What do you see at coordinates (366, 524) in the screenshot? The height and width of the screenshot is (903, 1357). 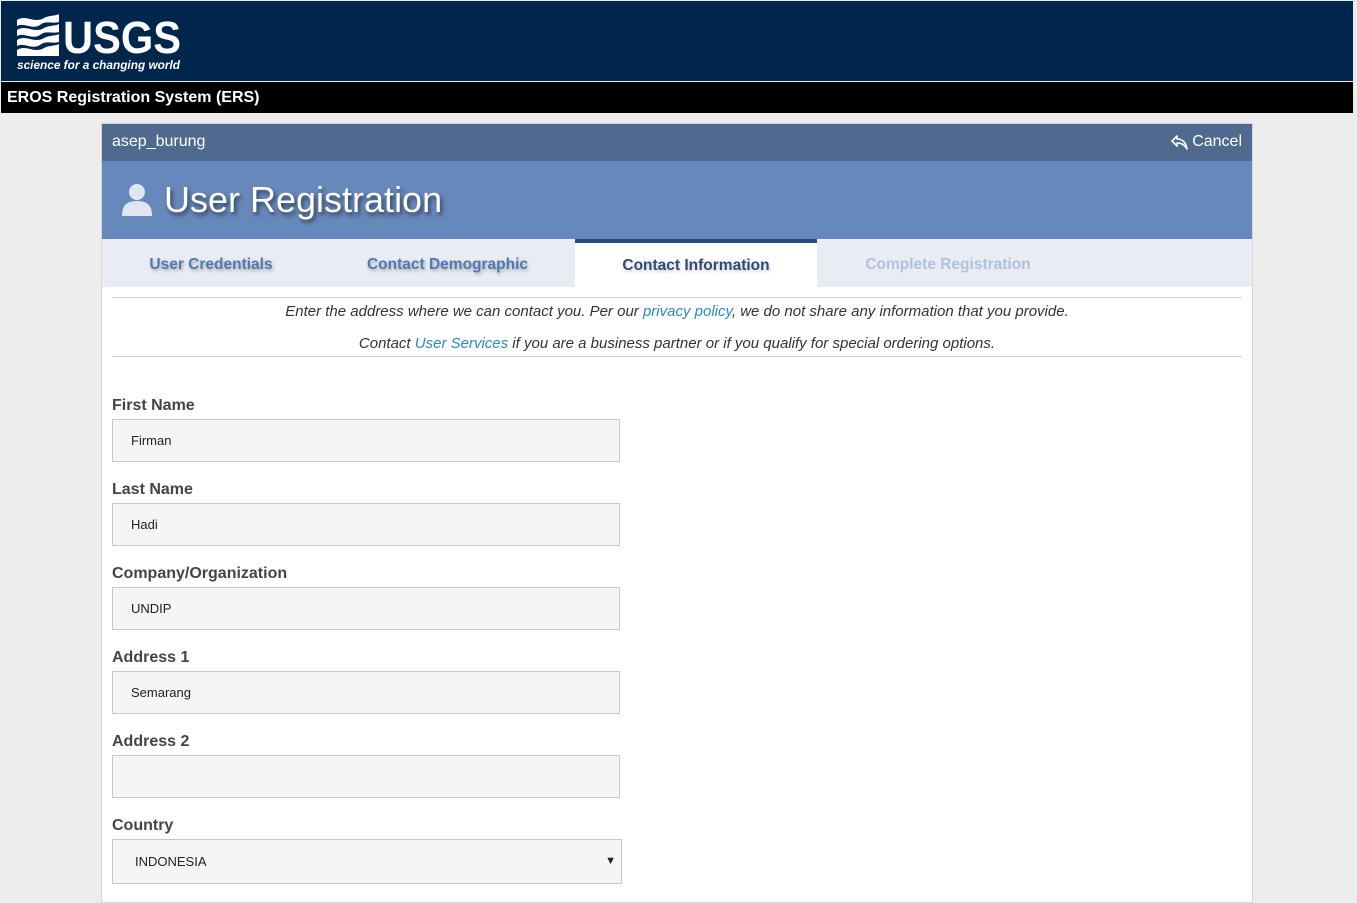 I see `last-name-field` at bounding box center [366, 524].